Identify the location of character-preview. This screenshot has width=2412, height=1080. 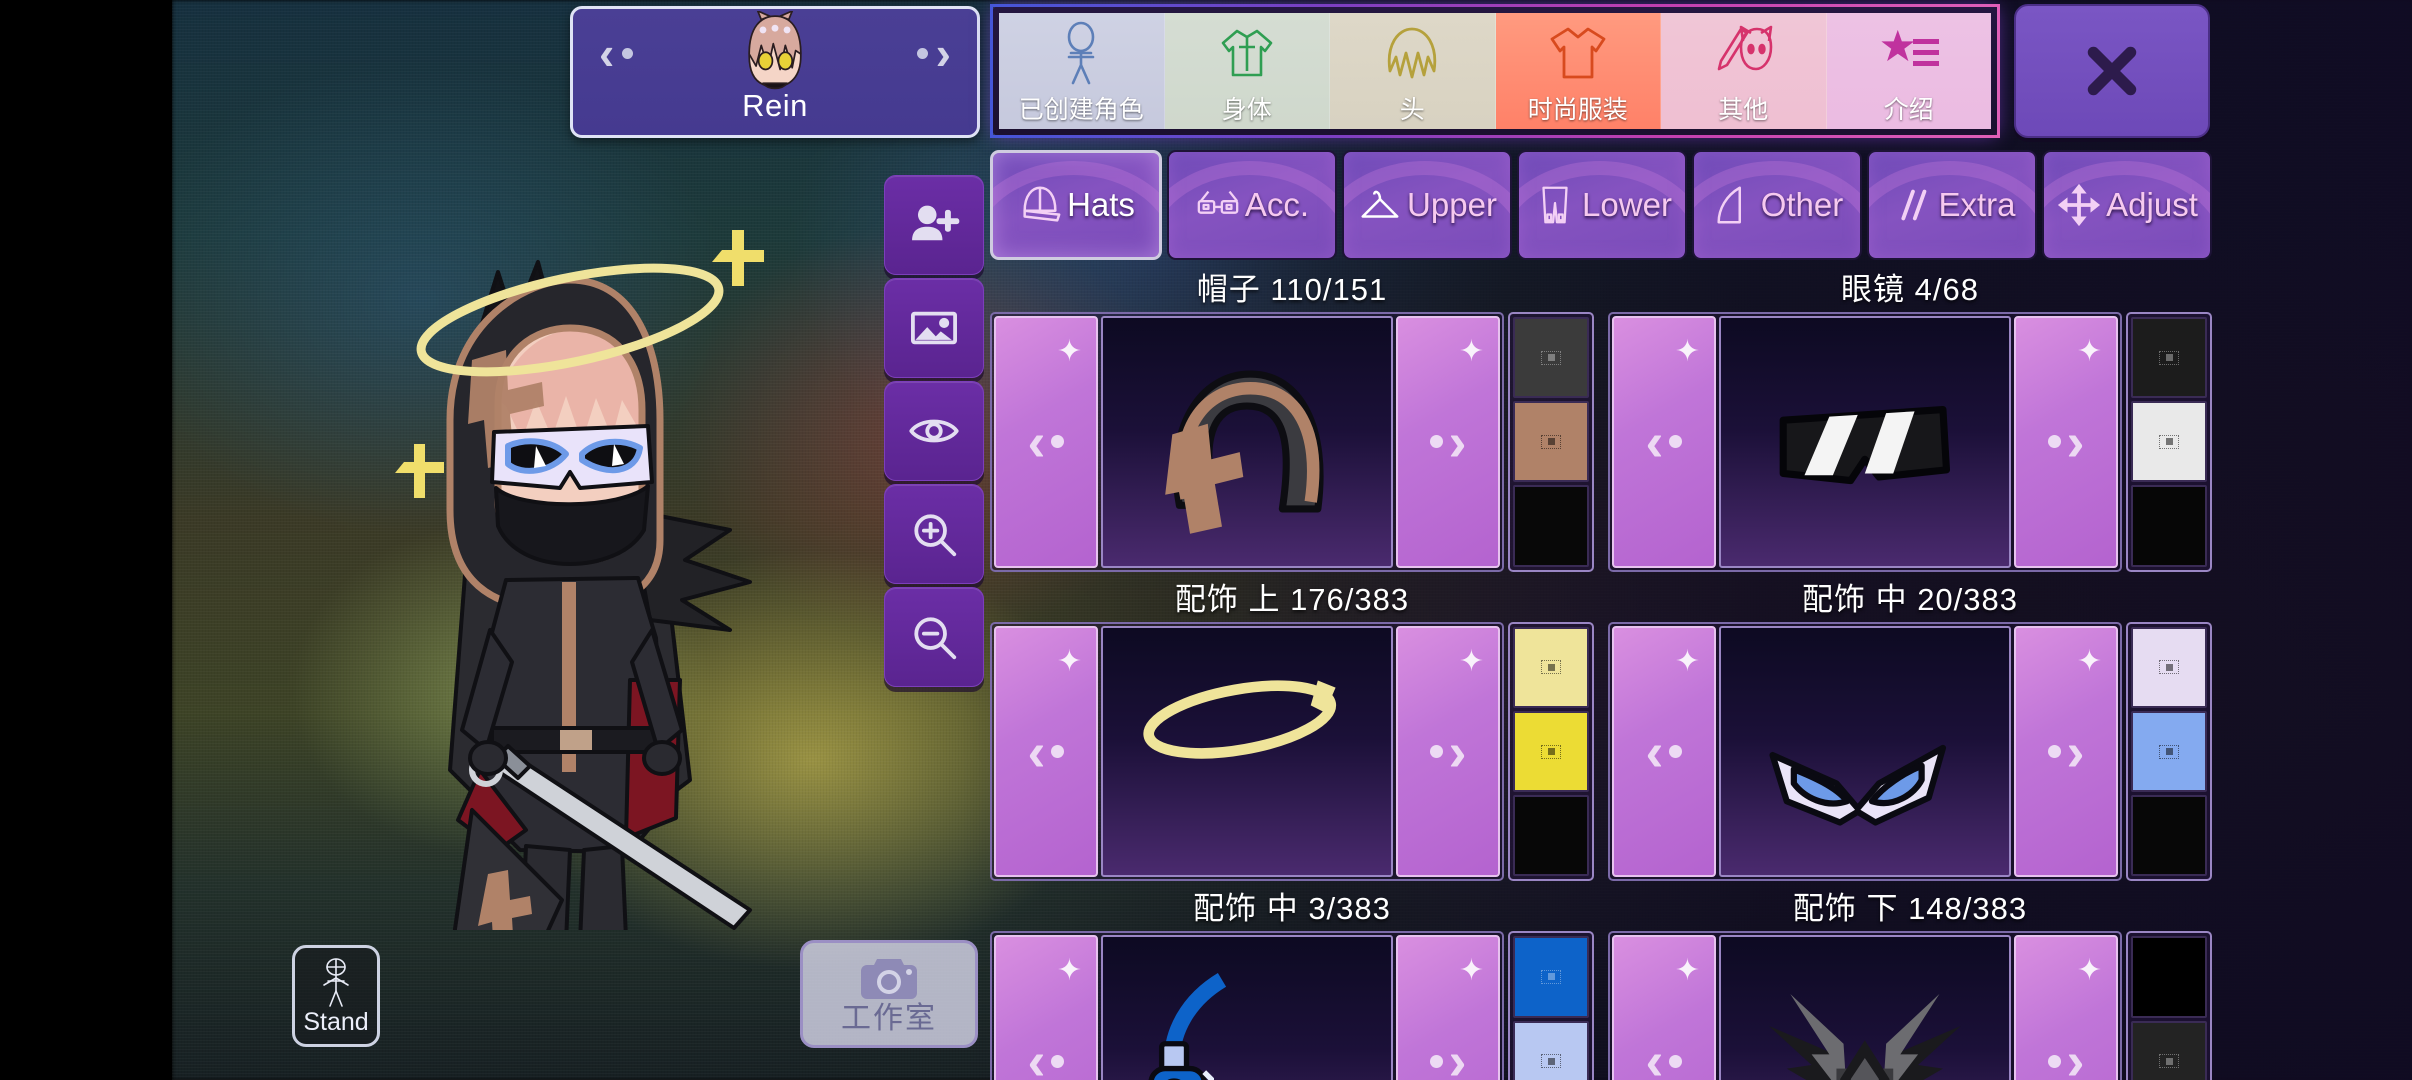
(590, 570).